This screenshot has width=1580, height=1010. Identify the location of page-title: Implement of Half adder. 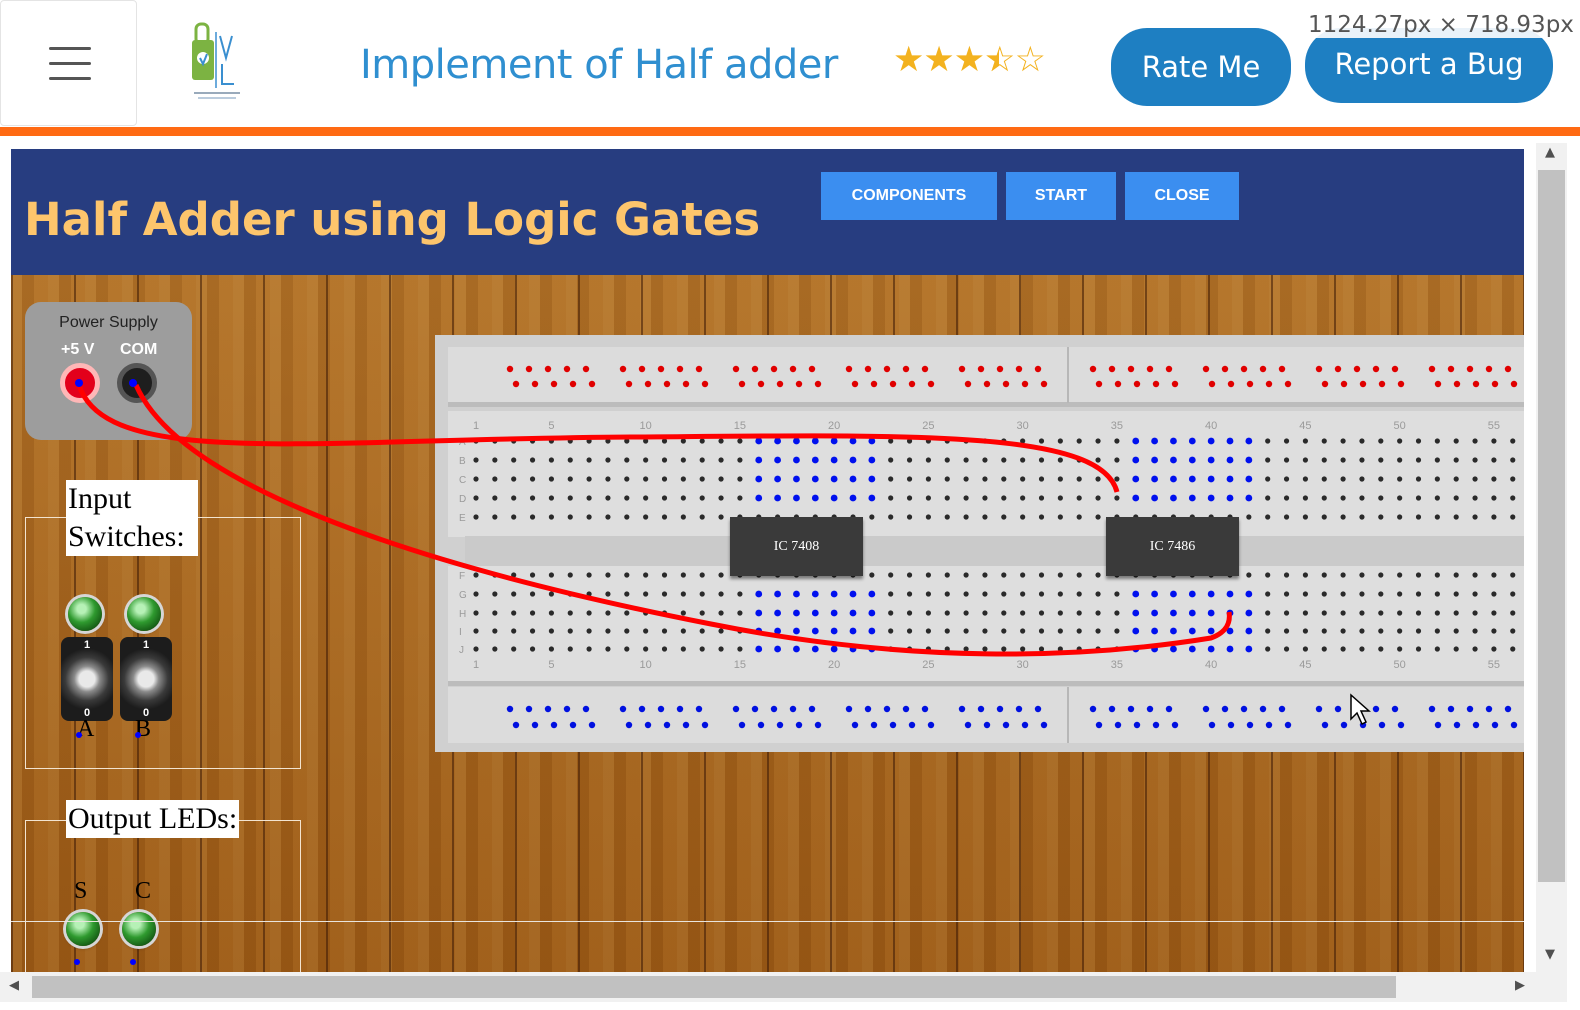
(599, 65).